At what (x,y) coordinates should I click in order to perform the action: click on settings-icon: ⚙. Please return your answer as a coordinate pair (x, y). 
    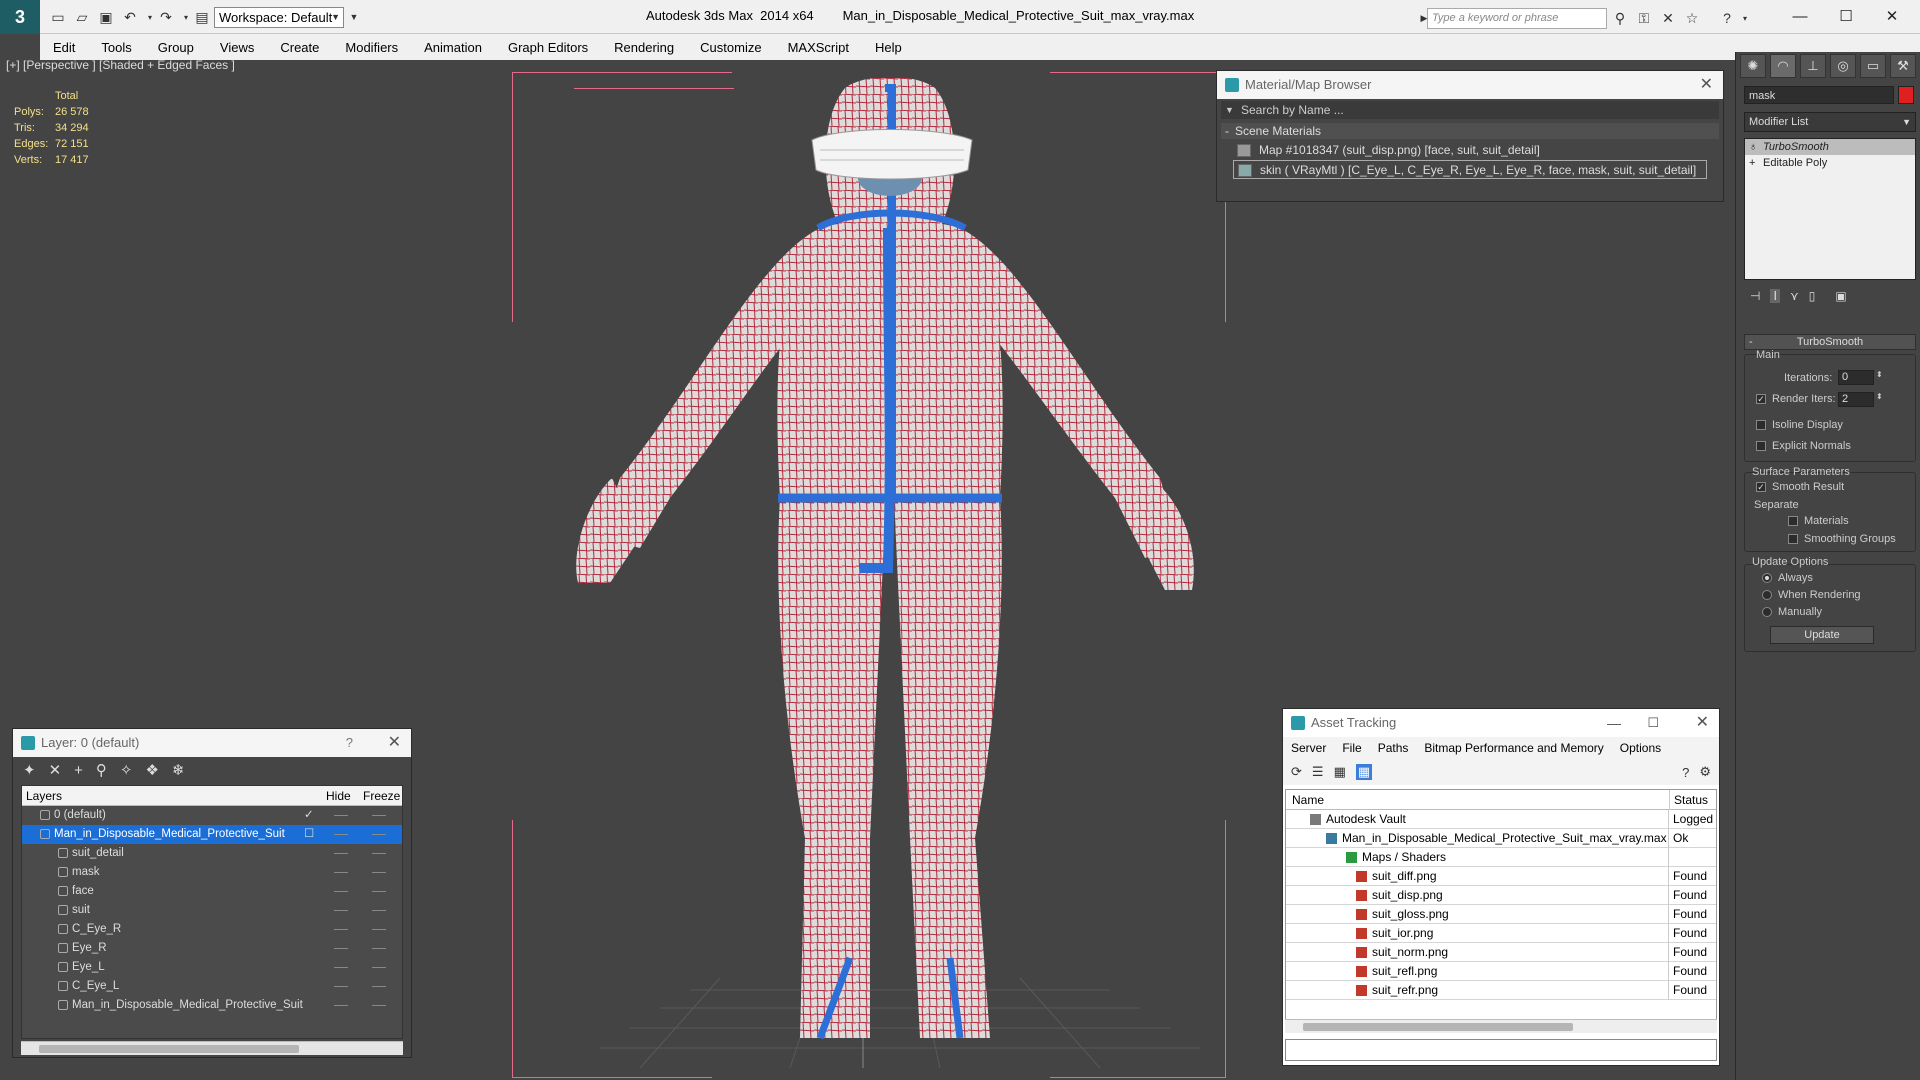
    Looking at the image, I should click on (1705, 772).